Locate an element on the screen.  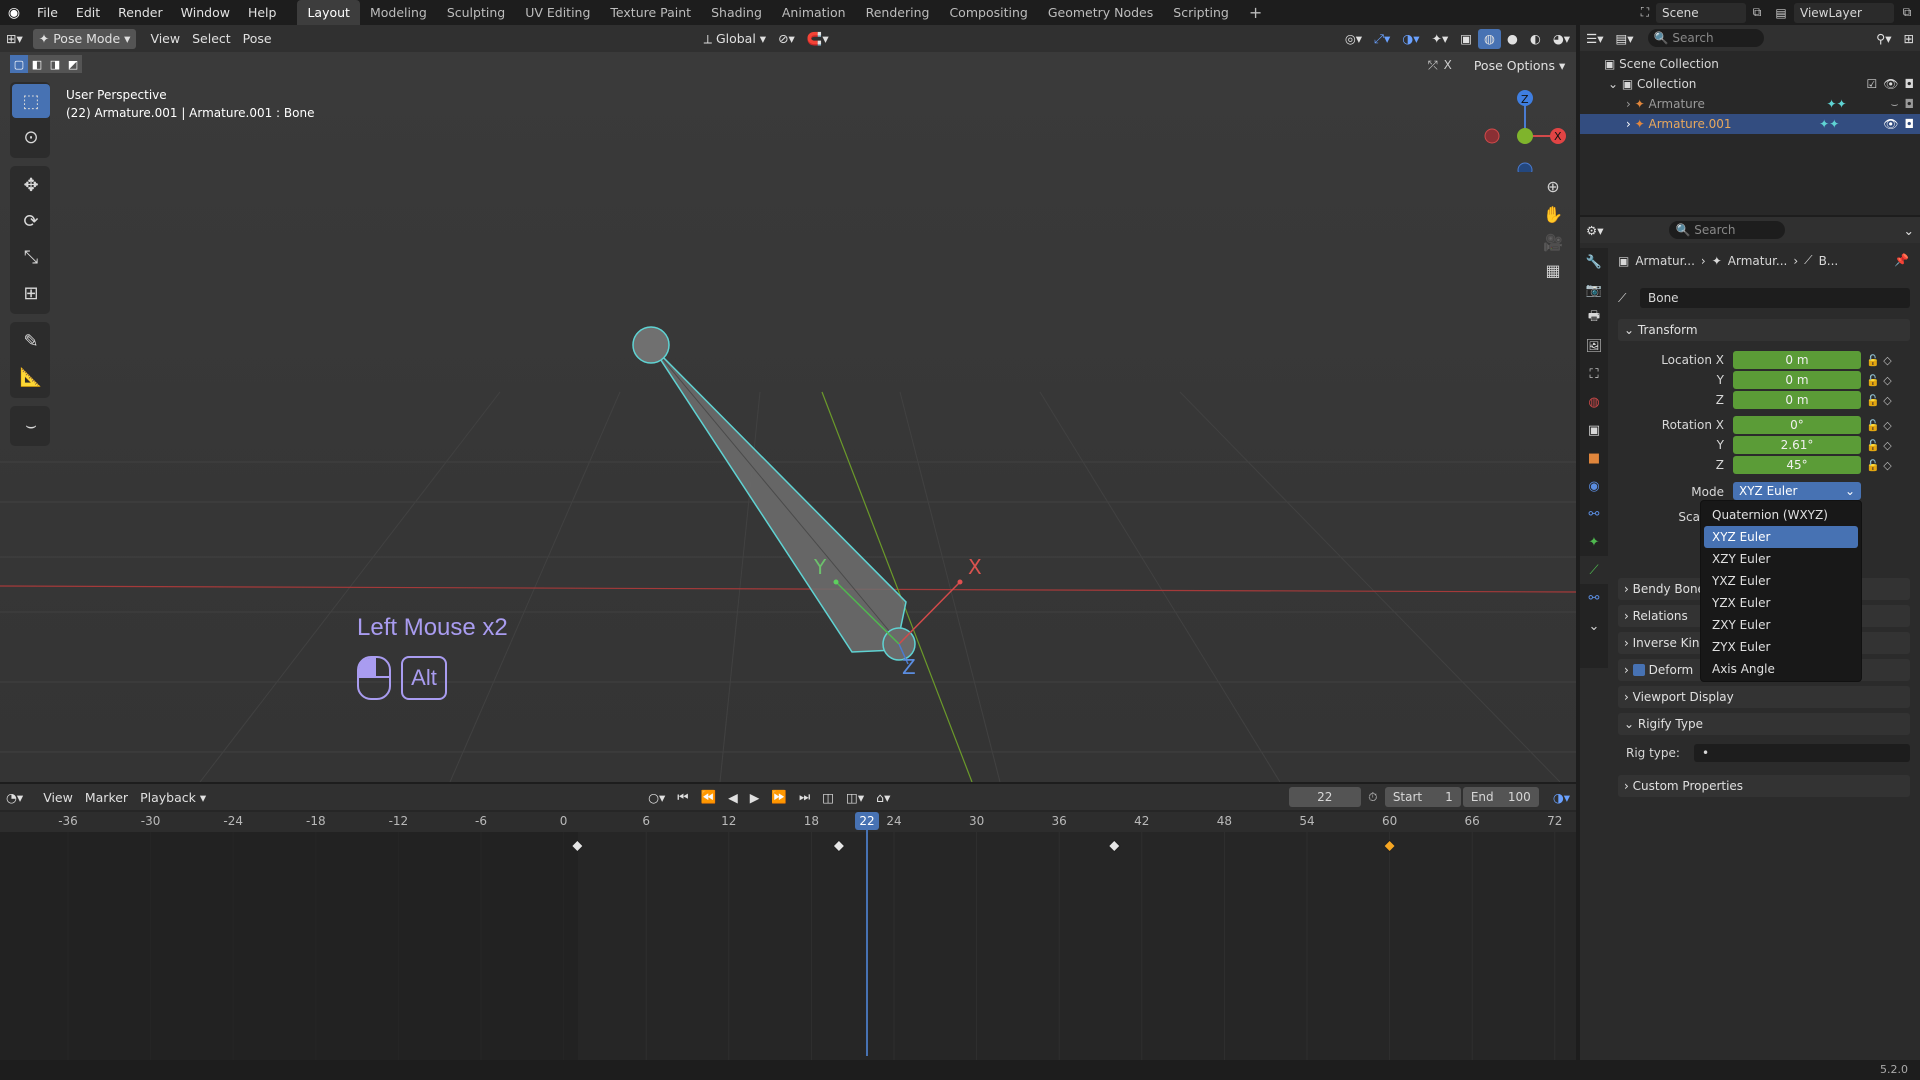
option-xyz-euler: XYZ Euler is located at coordinates (1781, 537).